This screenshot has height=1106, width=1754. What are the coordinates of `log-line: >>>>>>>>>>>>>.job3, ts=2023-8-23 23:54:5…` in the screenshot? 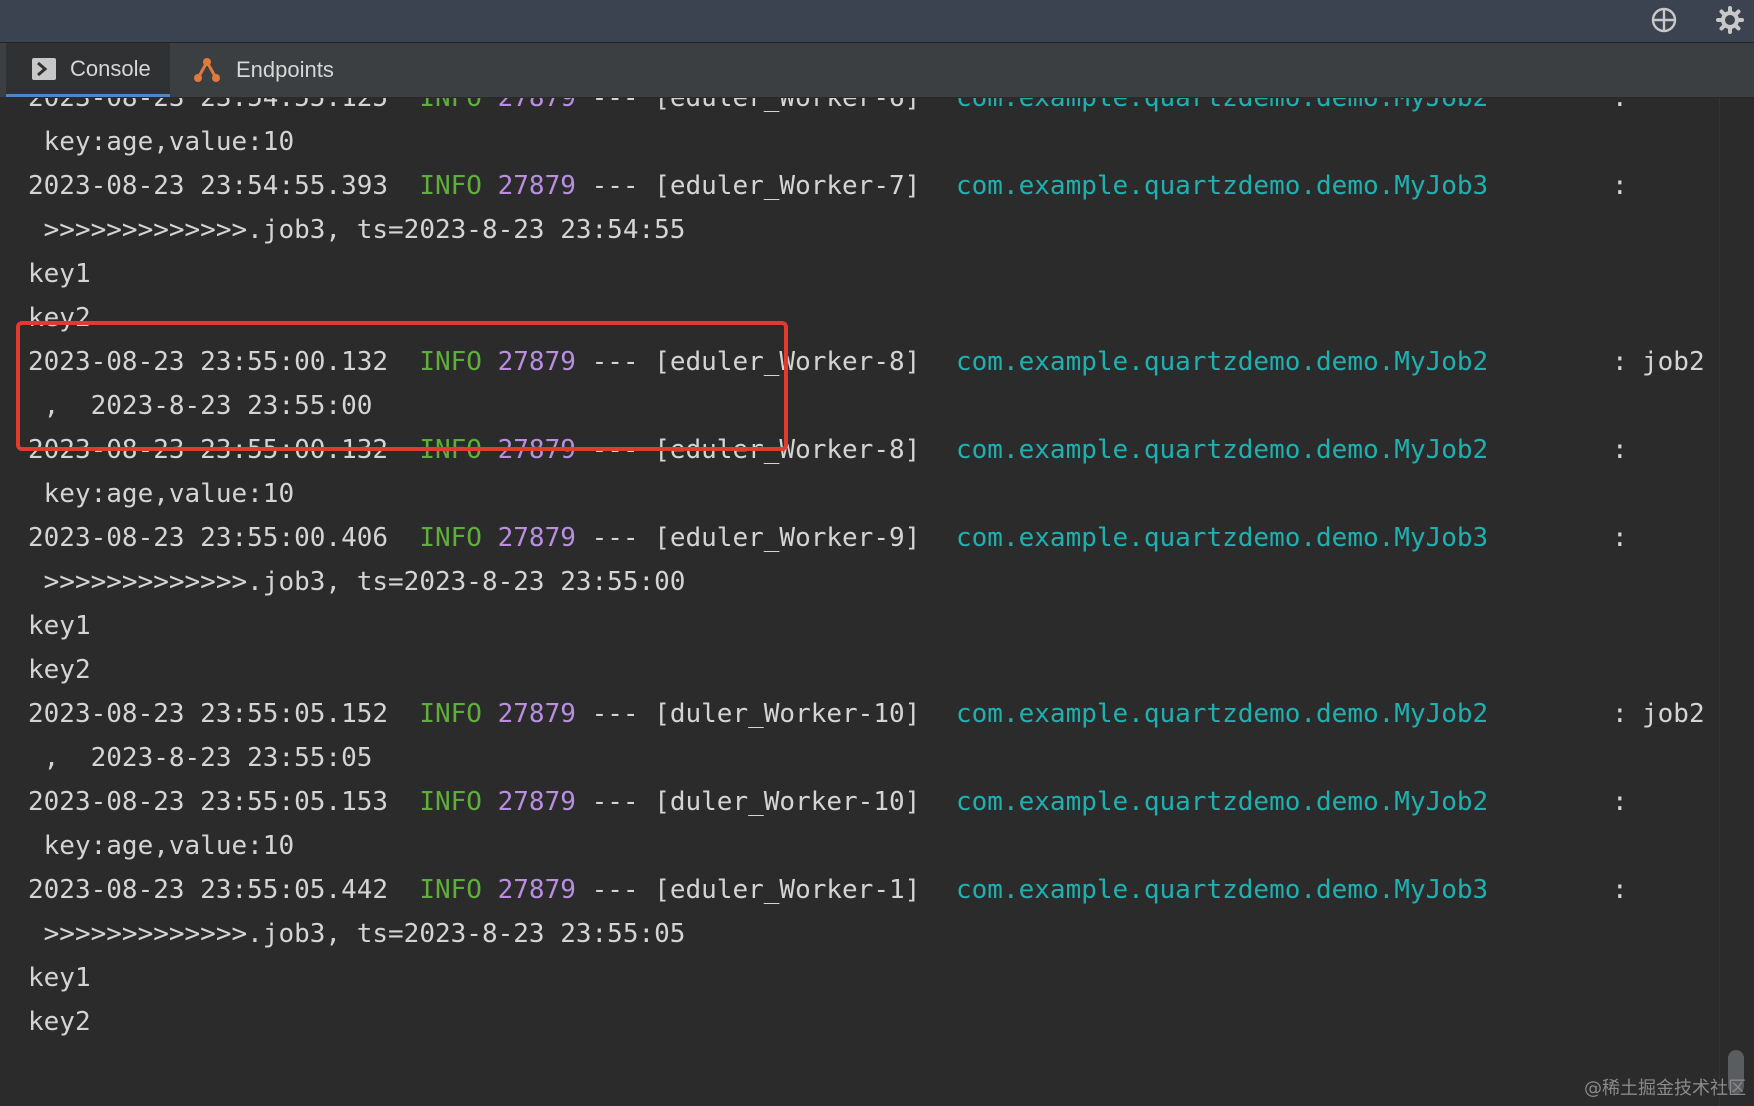 It's located at (357, 230).